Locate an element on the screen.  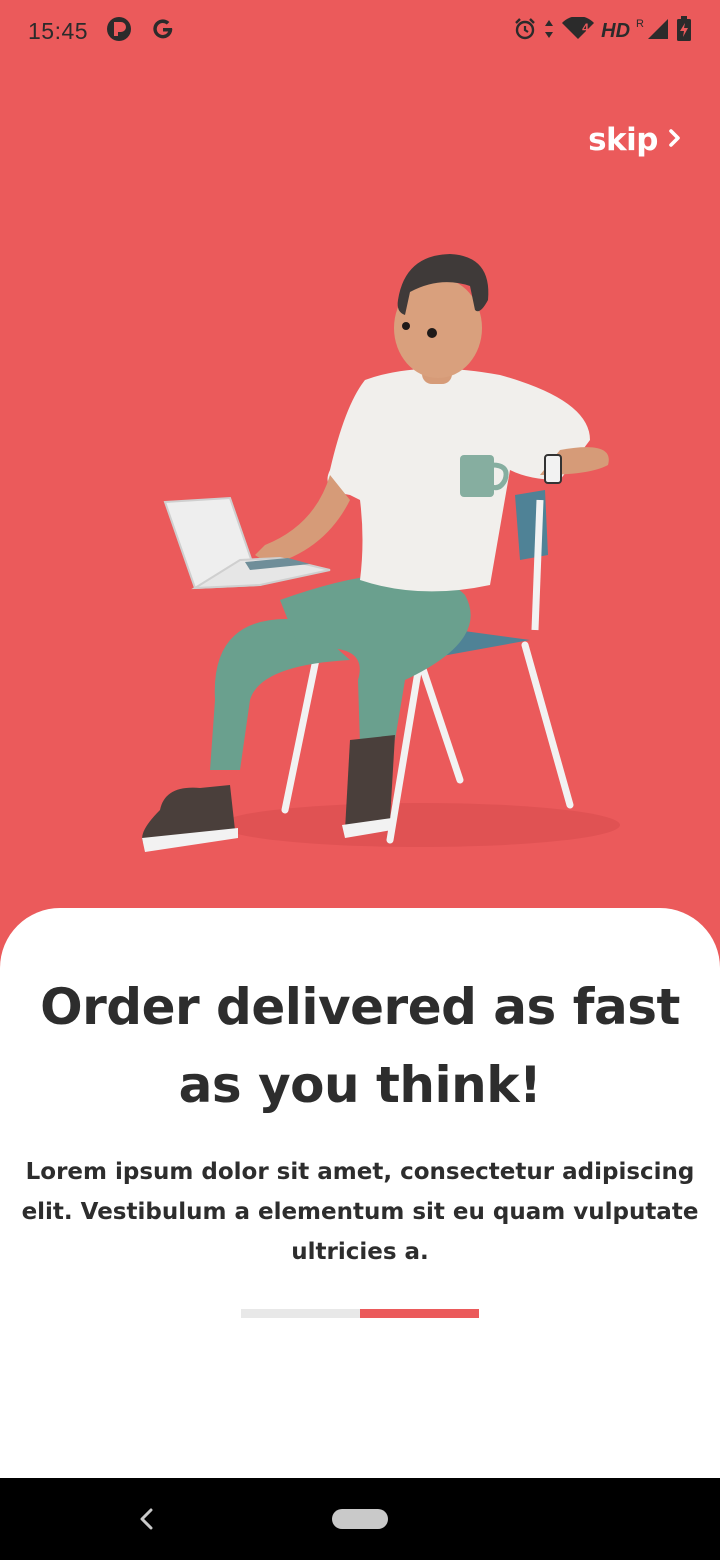
system-navigation-bar is located at coordinates (360, 1519).